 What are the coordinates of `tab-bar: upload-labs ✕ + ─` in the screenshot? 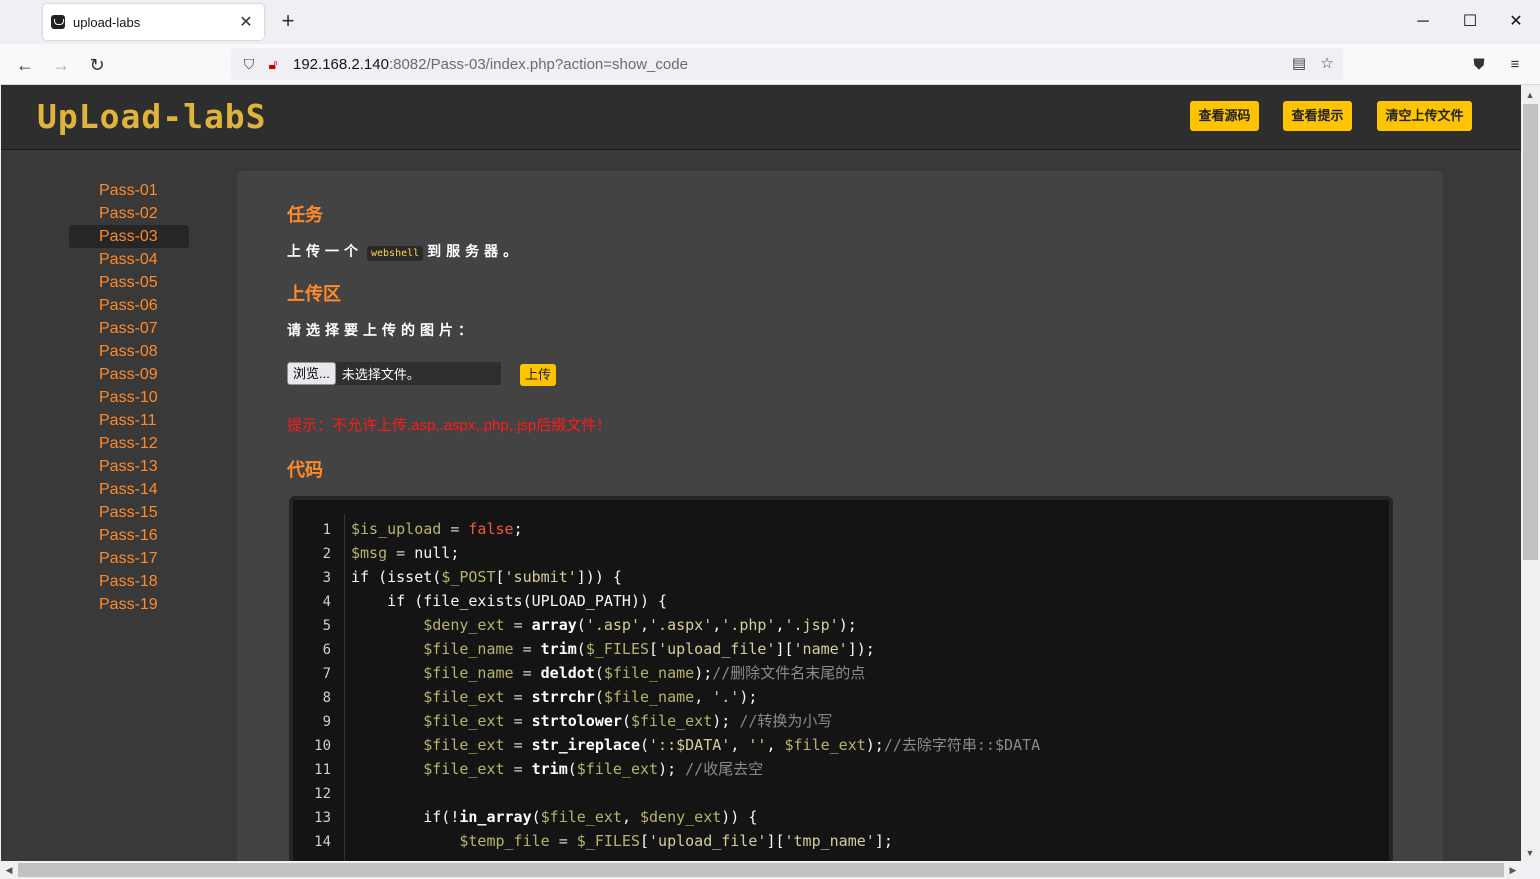 It's located at (770, 22).